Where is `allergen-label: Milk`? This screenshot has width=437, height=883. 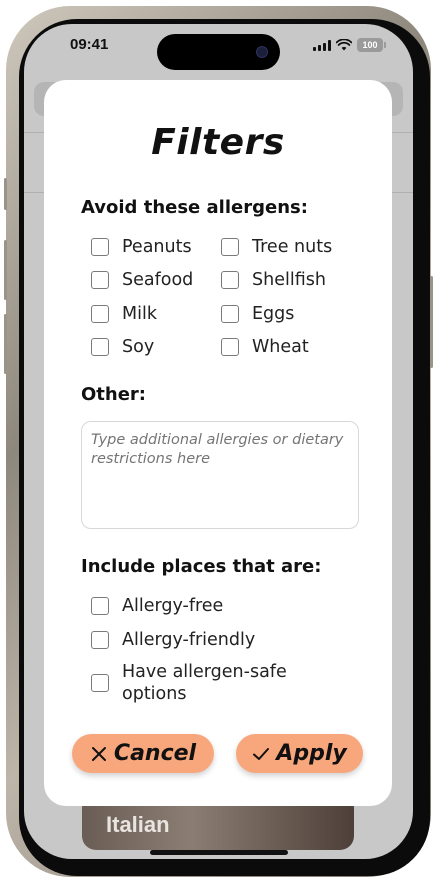
allergen-label: Milk is located at coordinates (139, 314).